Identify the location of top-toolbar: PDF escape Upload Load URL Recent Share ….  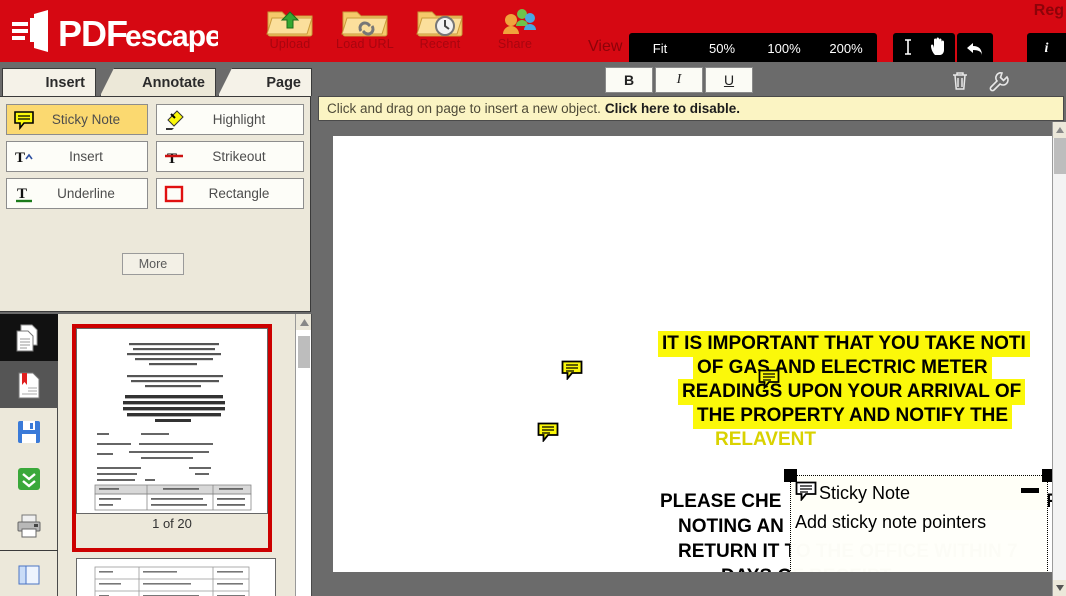
(533, 32).